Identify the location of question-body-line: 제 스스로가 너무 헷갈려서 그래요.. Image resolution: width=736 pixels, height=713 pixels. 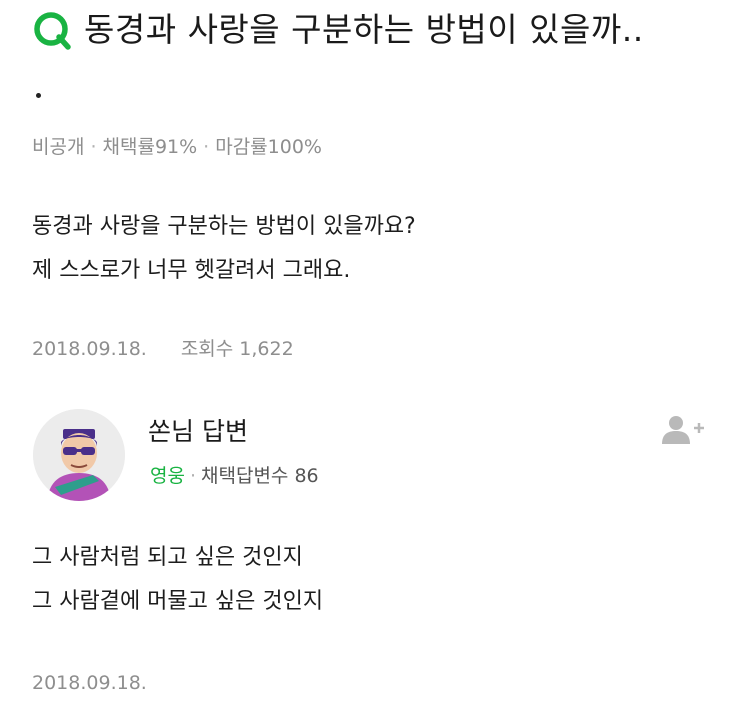
(191, 270).